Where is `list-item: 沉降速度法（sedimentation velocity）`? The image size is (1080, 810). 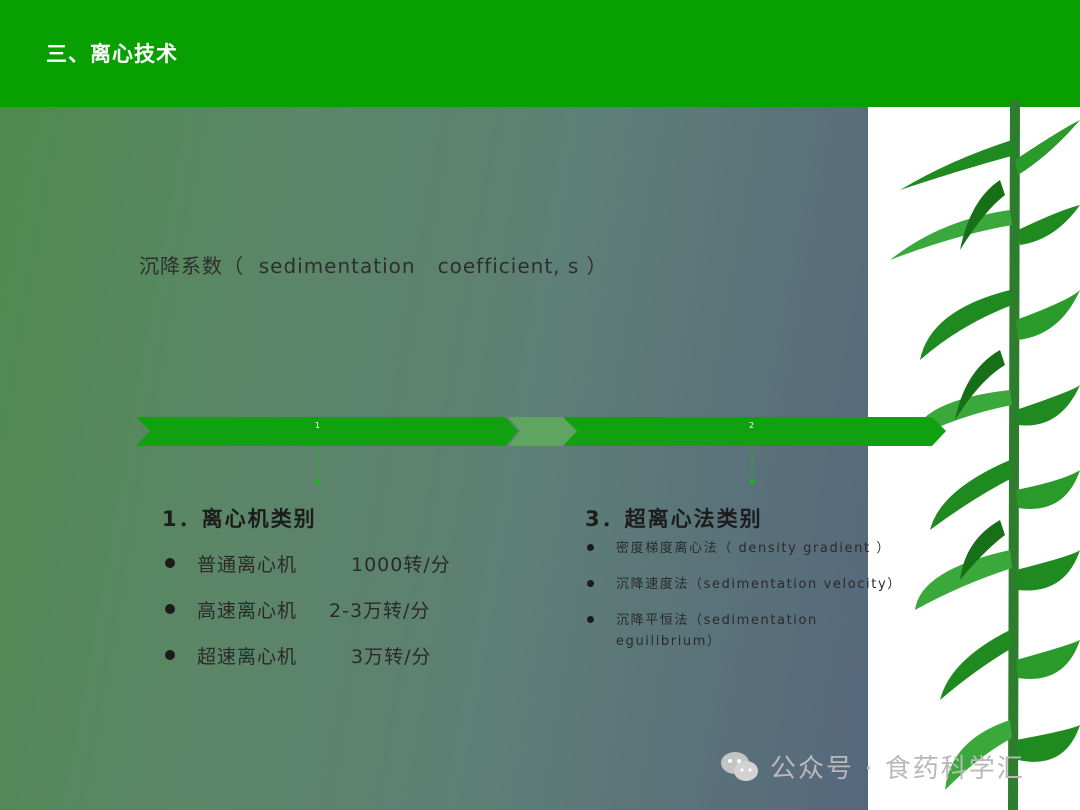 list-item: 沉降速度法（sedimentation velocity） is located at coordinates (745, 584).